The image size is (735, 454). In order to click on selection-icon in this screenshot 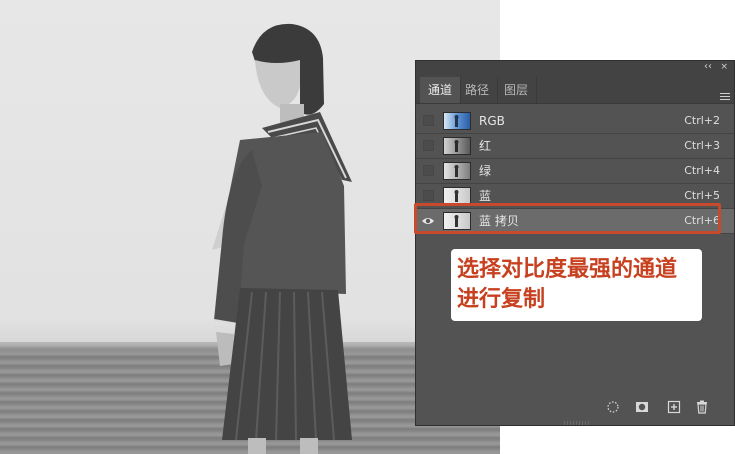, I will do `click(613, 407)`.